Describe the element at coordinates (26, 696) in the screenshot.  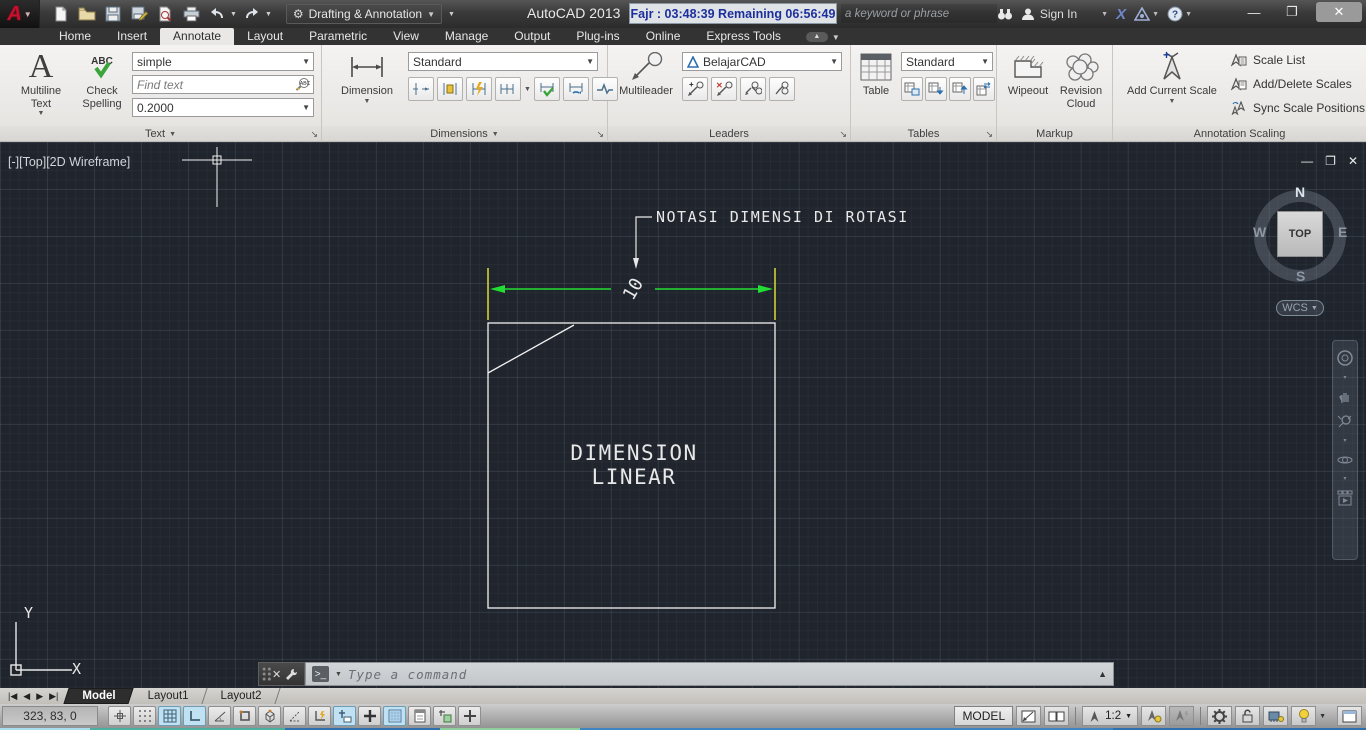
I see `prev-tab-icon: ◀` at that location.